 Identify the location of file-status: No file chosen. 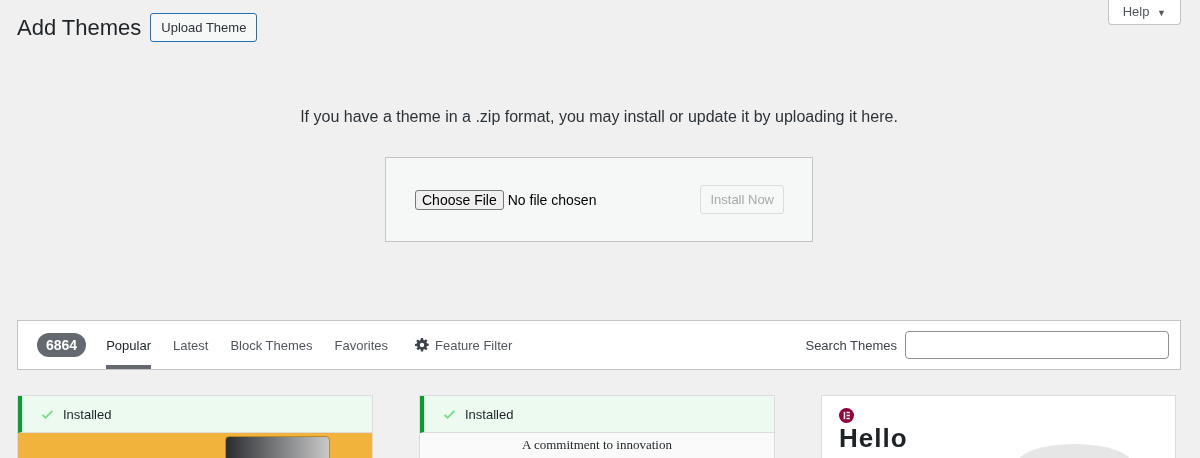
(552, 199).